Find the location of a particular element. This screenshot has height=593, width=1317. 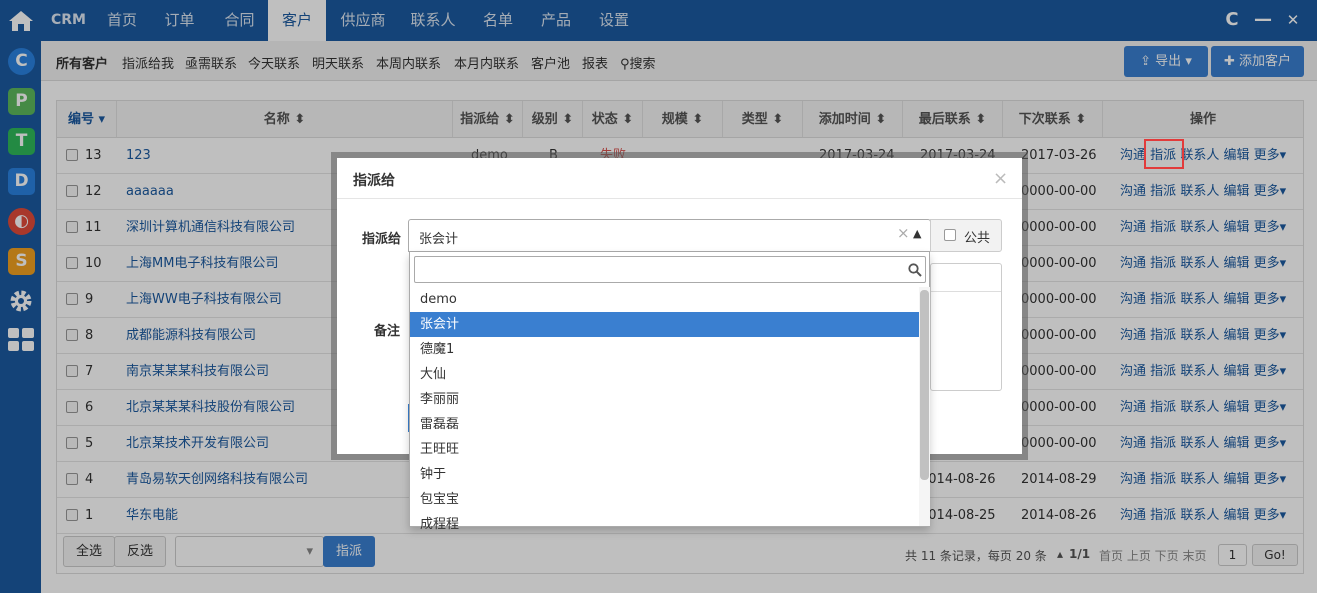

dropdown-option: demo is located at coordinates (665, 299).